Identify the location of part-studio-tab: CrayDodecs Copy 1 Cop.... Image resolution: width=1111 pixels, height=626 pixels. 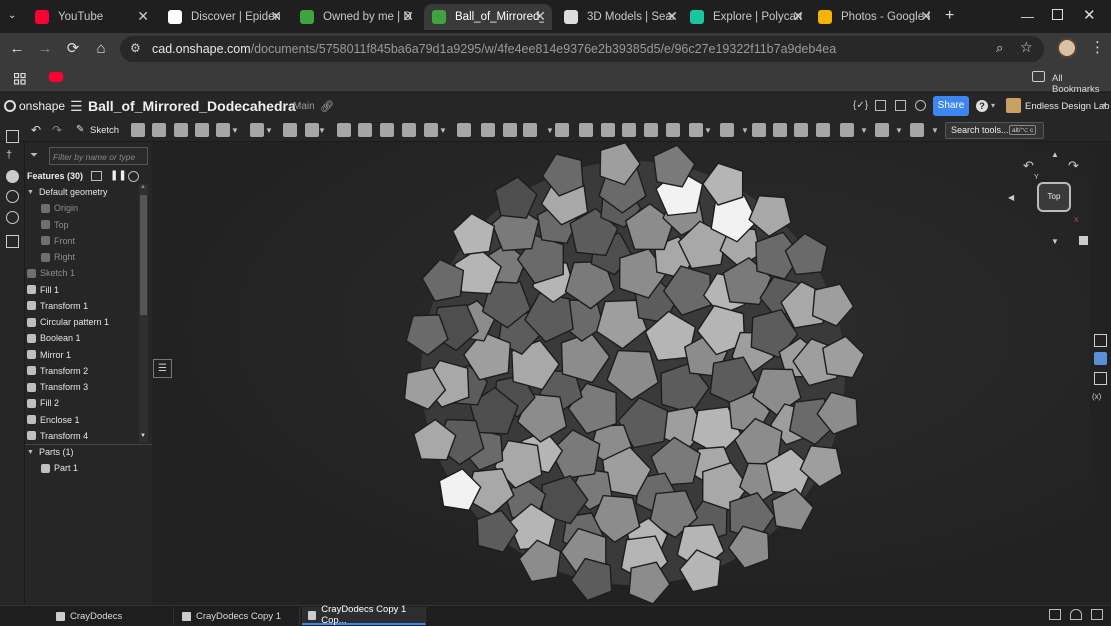
(364, 615).